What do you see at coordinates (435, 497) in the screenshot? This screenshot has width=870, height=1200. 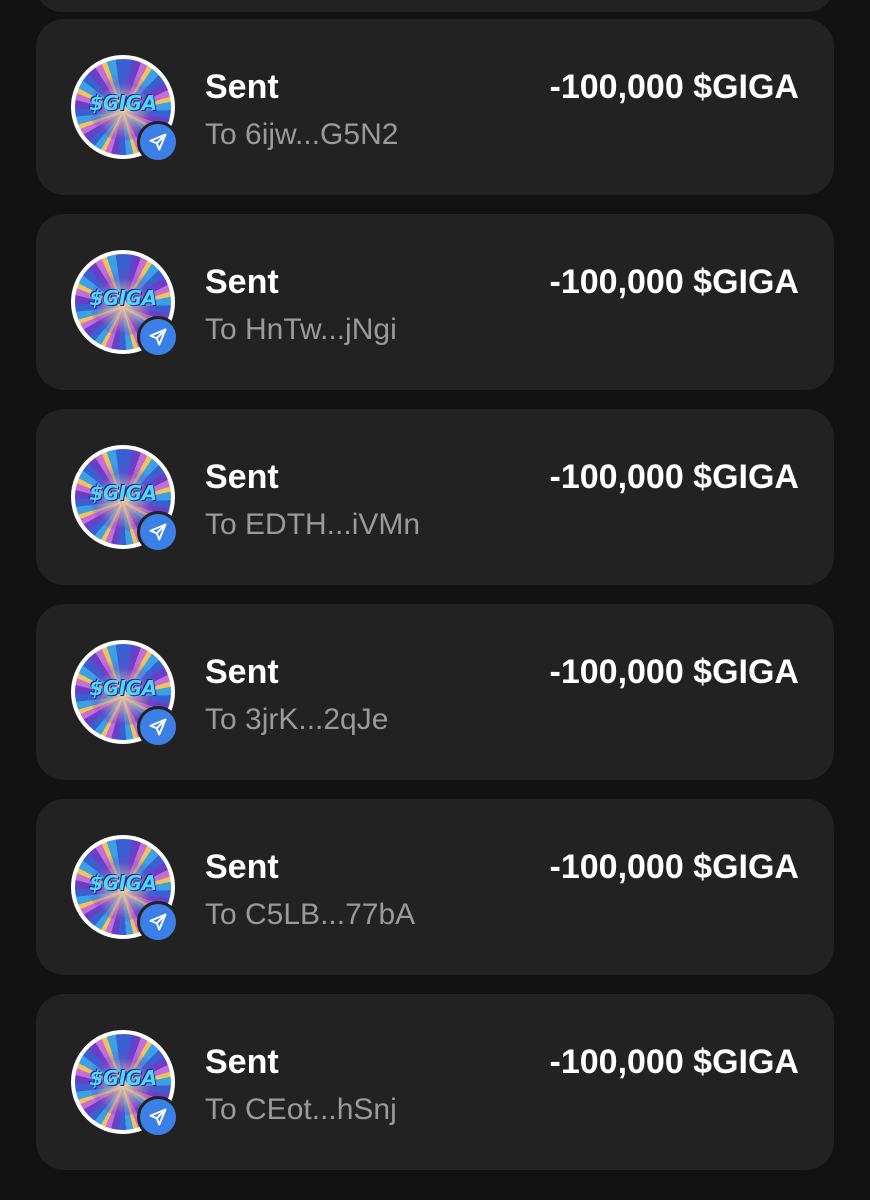 I see `transaction-row: $GIGA Sent To EDTH...iVMn -100,000 $GIGA` at bounding box center [435, 497].